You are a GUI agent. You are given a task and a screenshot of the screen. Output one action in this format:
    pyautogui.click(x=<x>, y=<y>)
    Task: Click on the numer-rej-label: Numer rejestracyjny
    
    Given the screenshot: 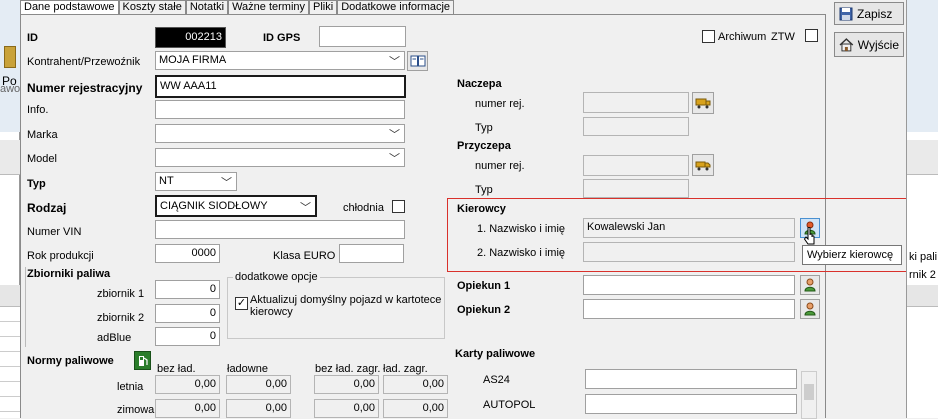 What is the action you would take?
    pyautogui.click(x=85, y=88)
    